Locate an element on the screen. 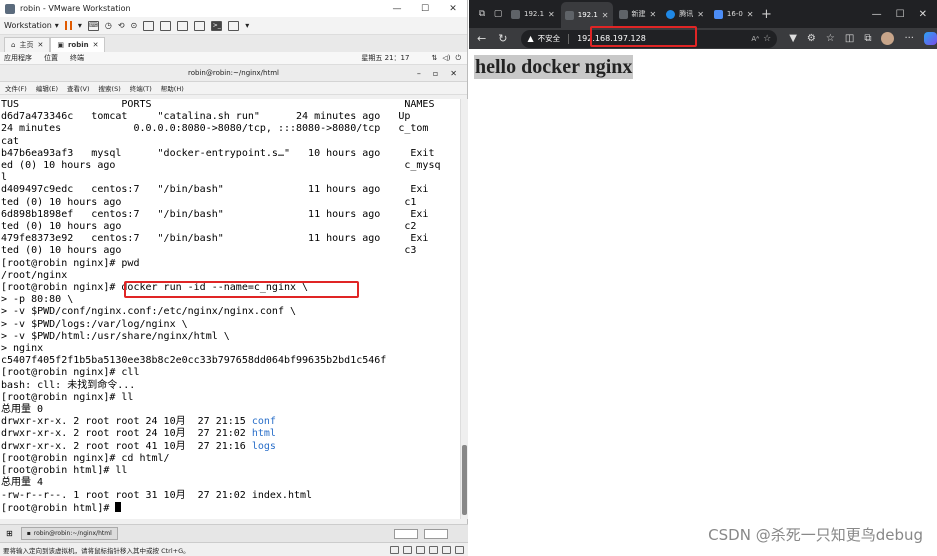 This screenshot has height=556, width=937. new-tab-icon: + is located at coordinates (767, 14).